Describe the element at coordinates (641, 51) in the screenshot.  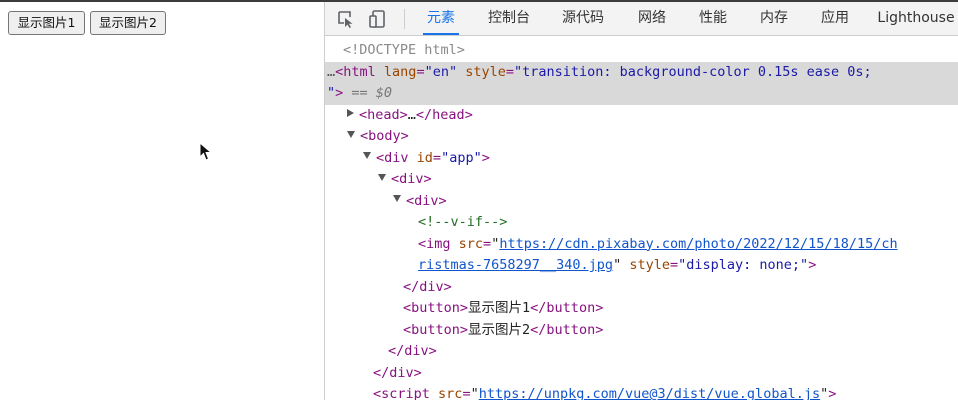
I see `tree-node-doctype: <!DOCTYPE html>` at that location.